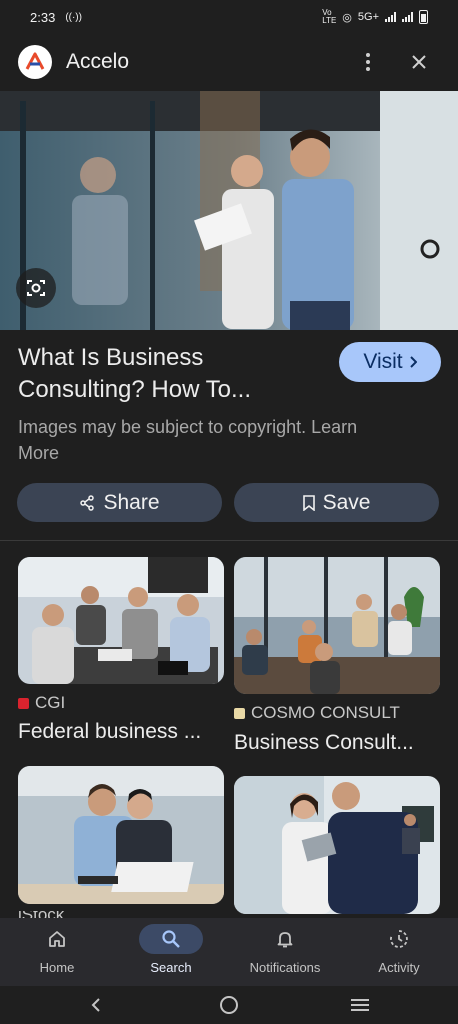 The height and width of the screenshot is (1024, 458). I want to click on system-back-button, so click(96, 1005).